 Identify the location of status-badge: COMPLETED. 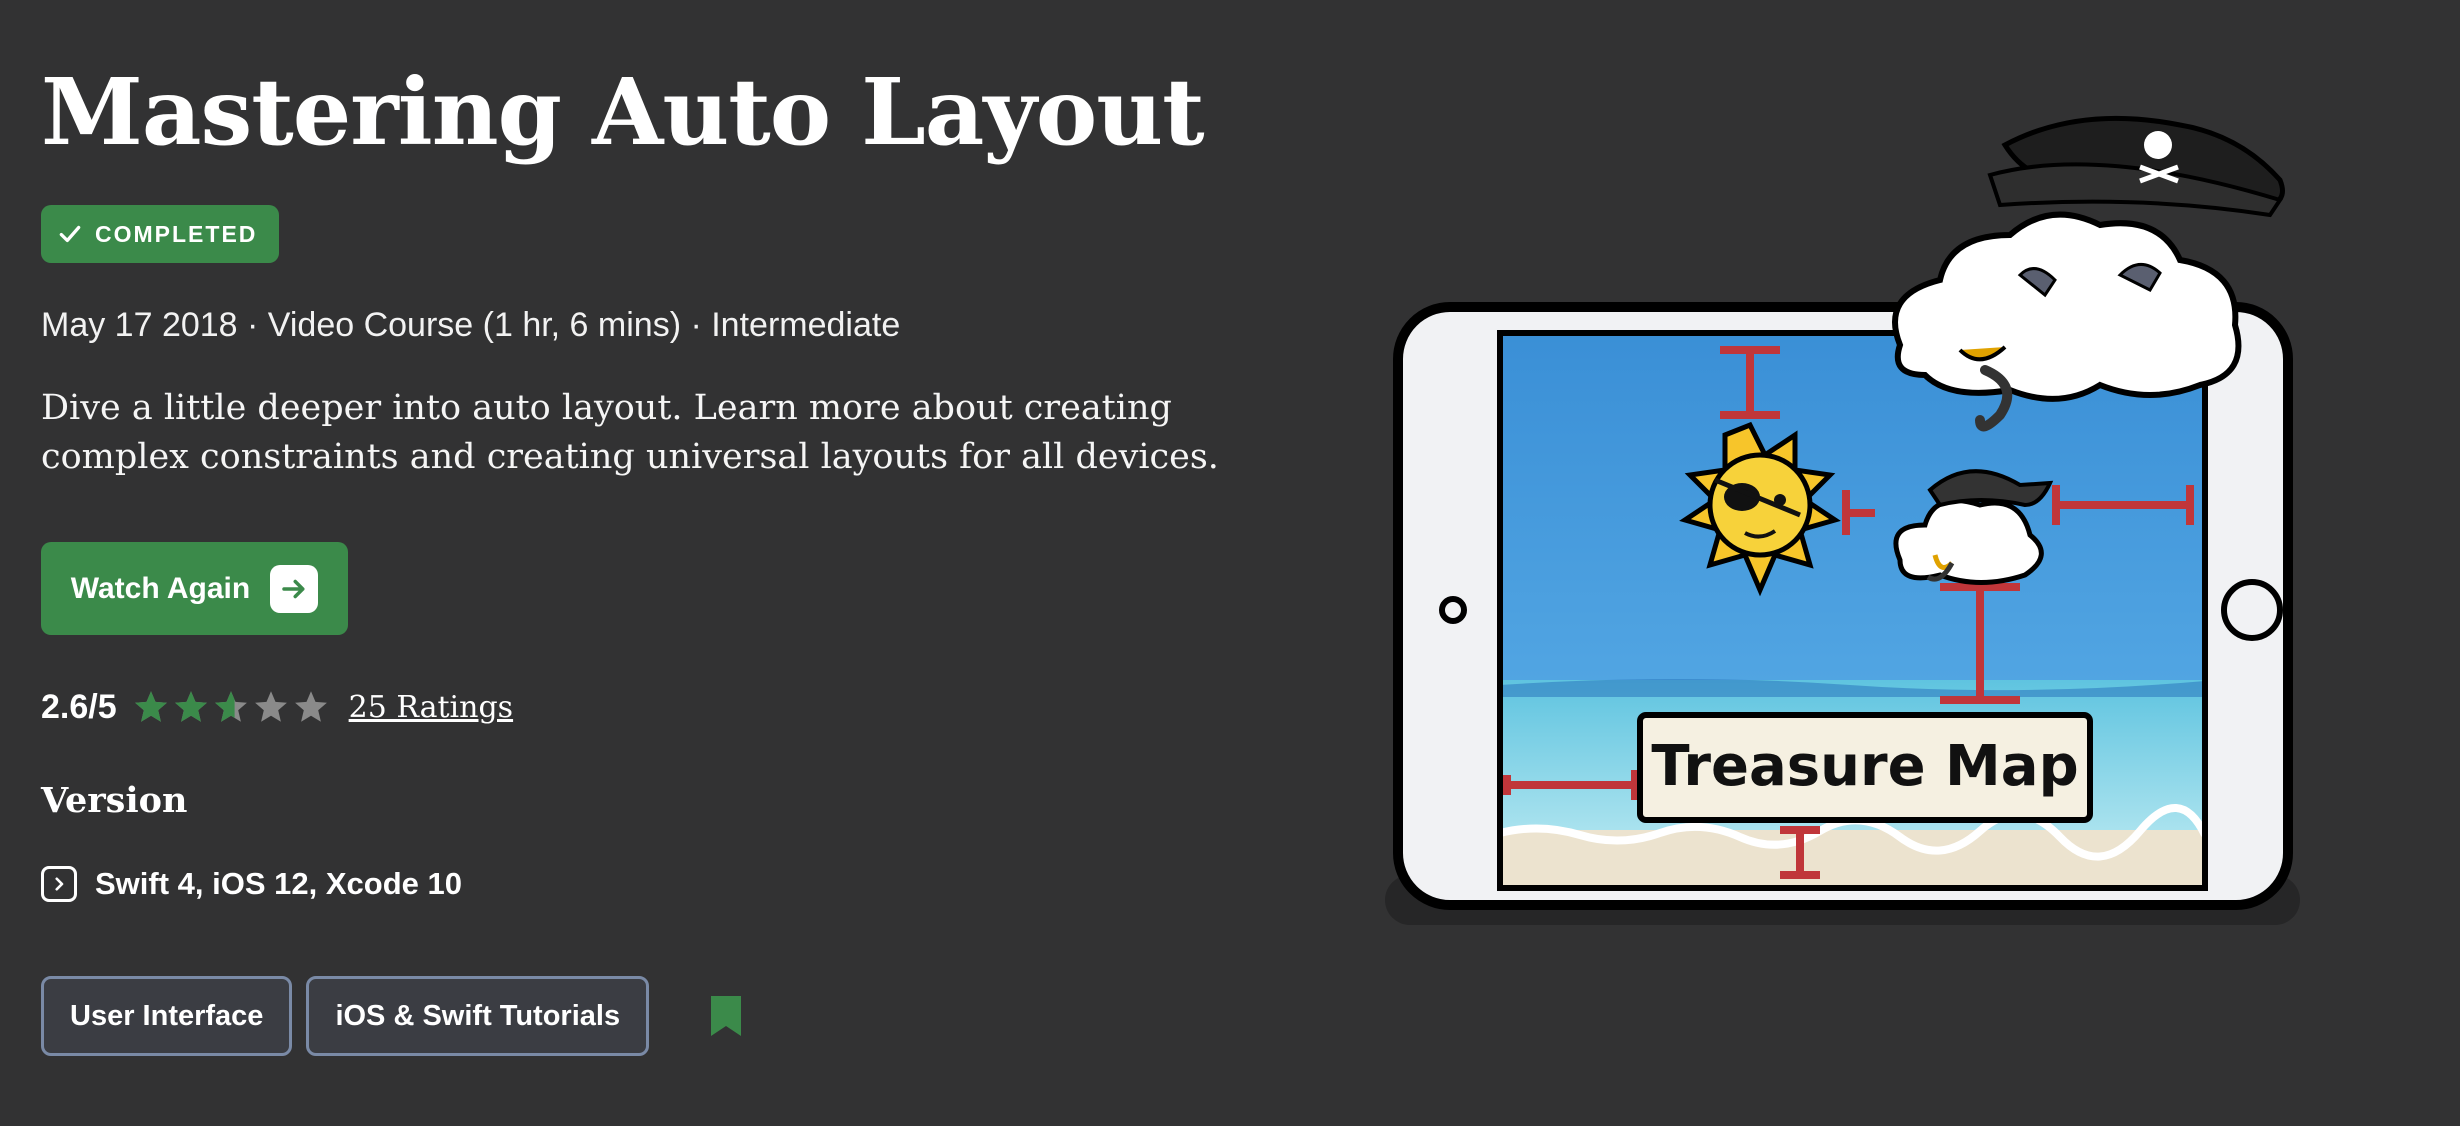
(160, 234).